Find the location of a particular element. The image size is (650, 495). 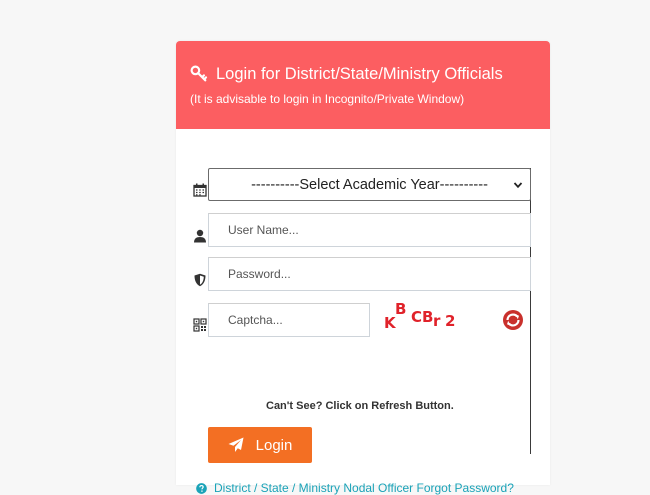

shield-icon is located at coordinates (200, 280).